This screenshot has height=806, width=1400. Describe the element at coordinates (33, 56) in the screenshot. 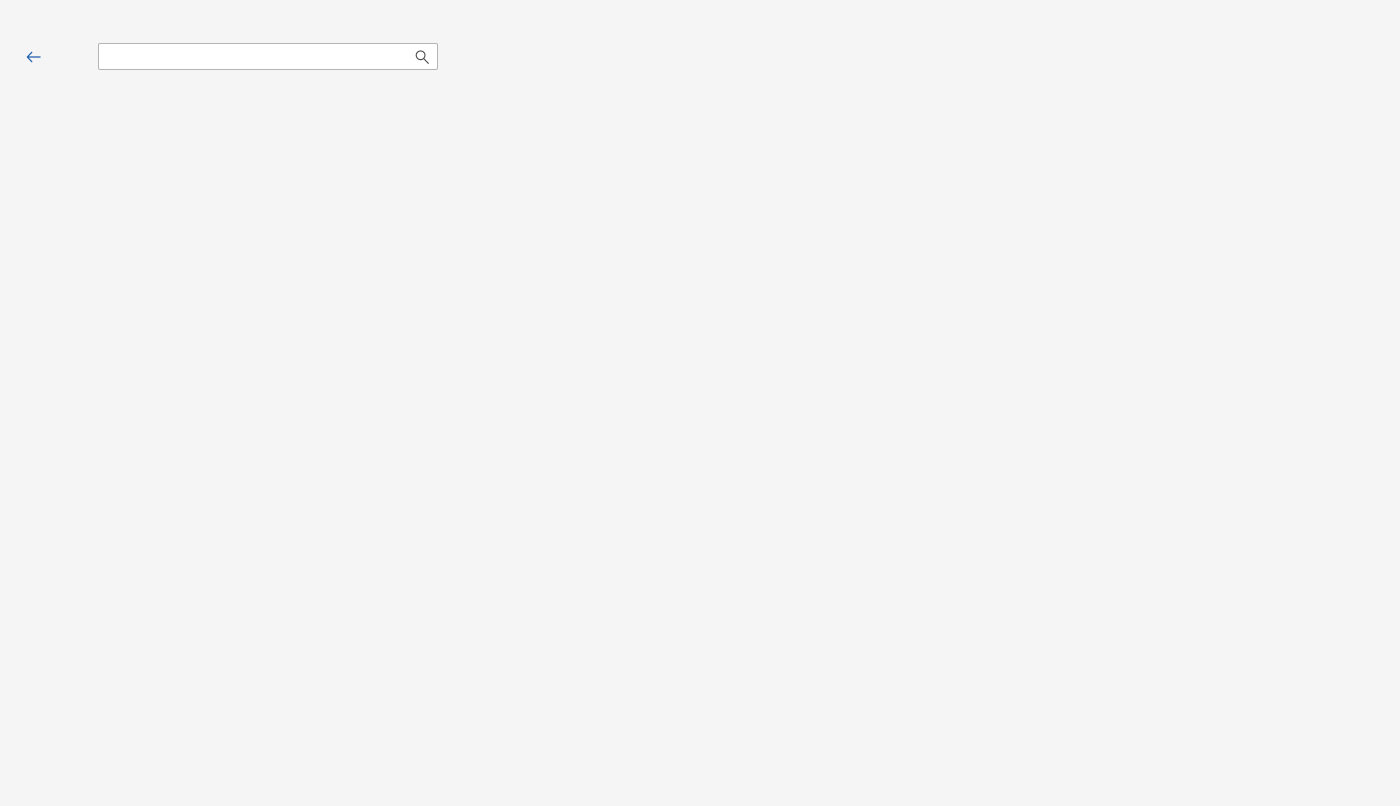

I see `arrow-left-icon` at that location.